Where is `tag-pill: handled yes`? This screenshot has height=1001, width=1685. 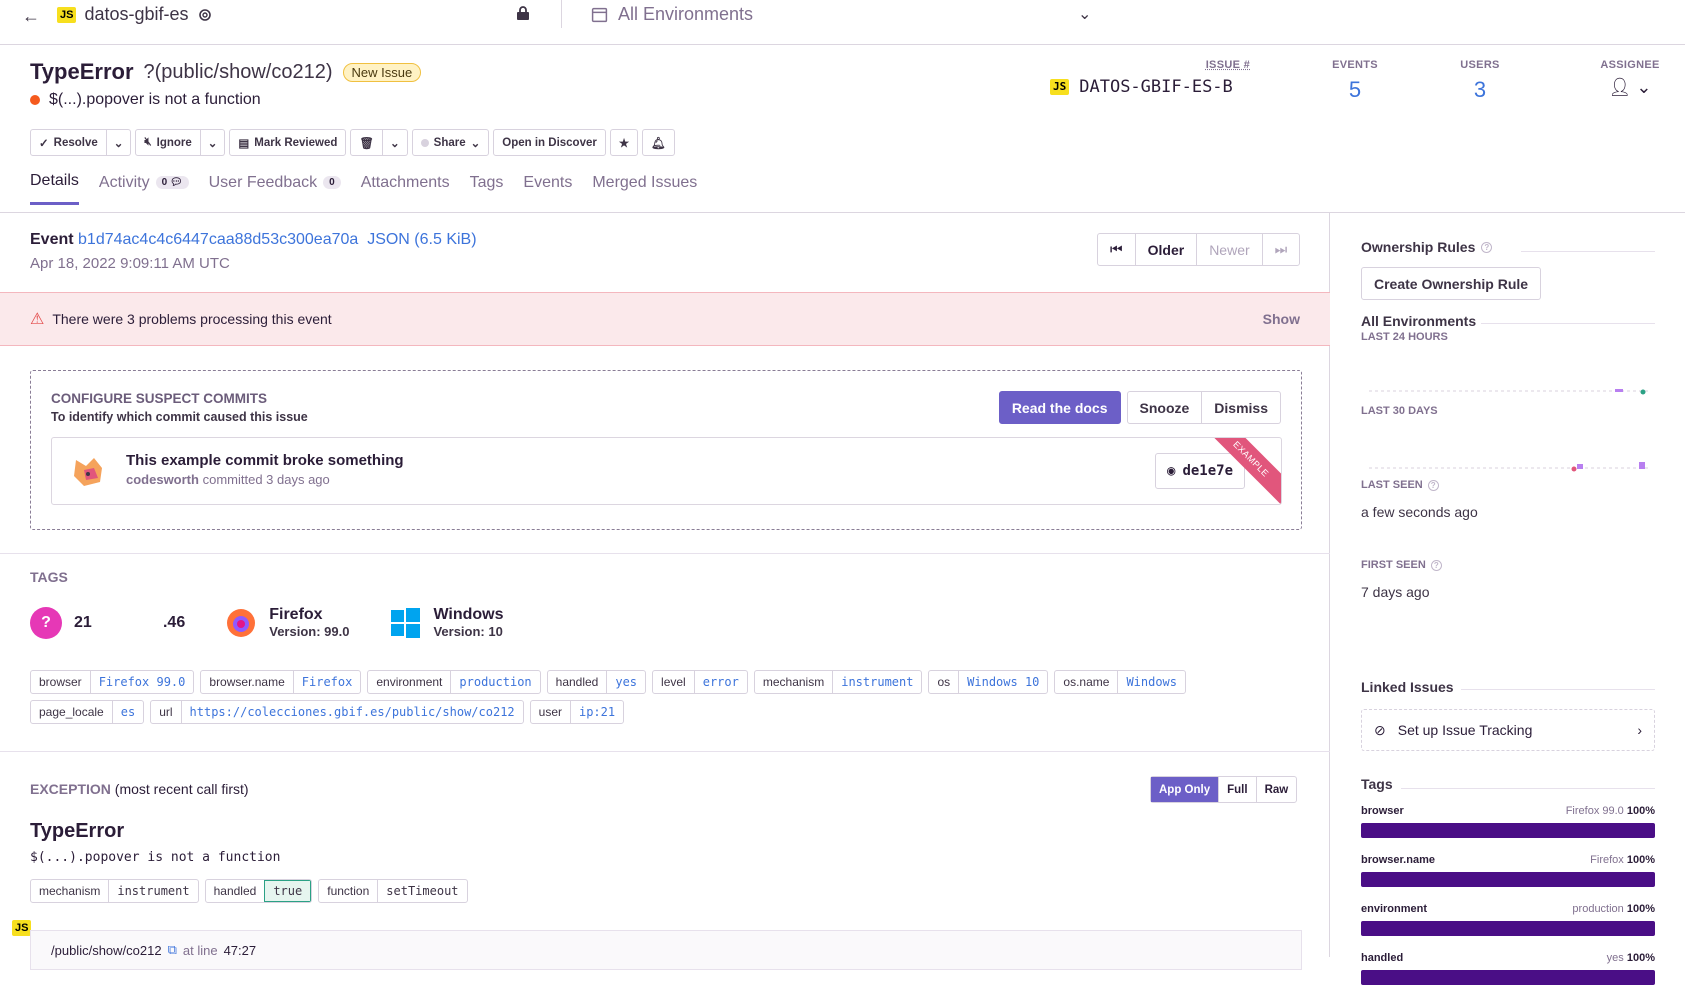
tag-pill: handled yes is located at coordinates (596, 682).